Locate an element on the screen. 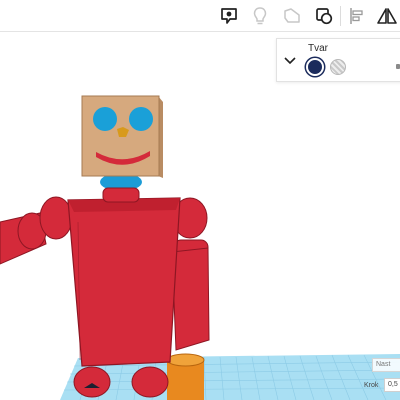  step-label: Krok is located at coordinates (371, 385).